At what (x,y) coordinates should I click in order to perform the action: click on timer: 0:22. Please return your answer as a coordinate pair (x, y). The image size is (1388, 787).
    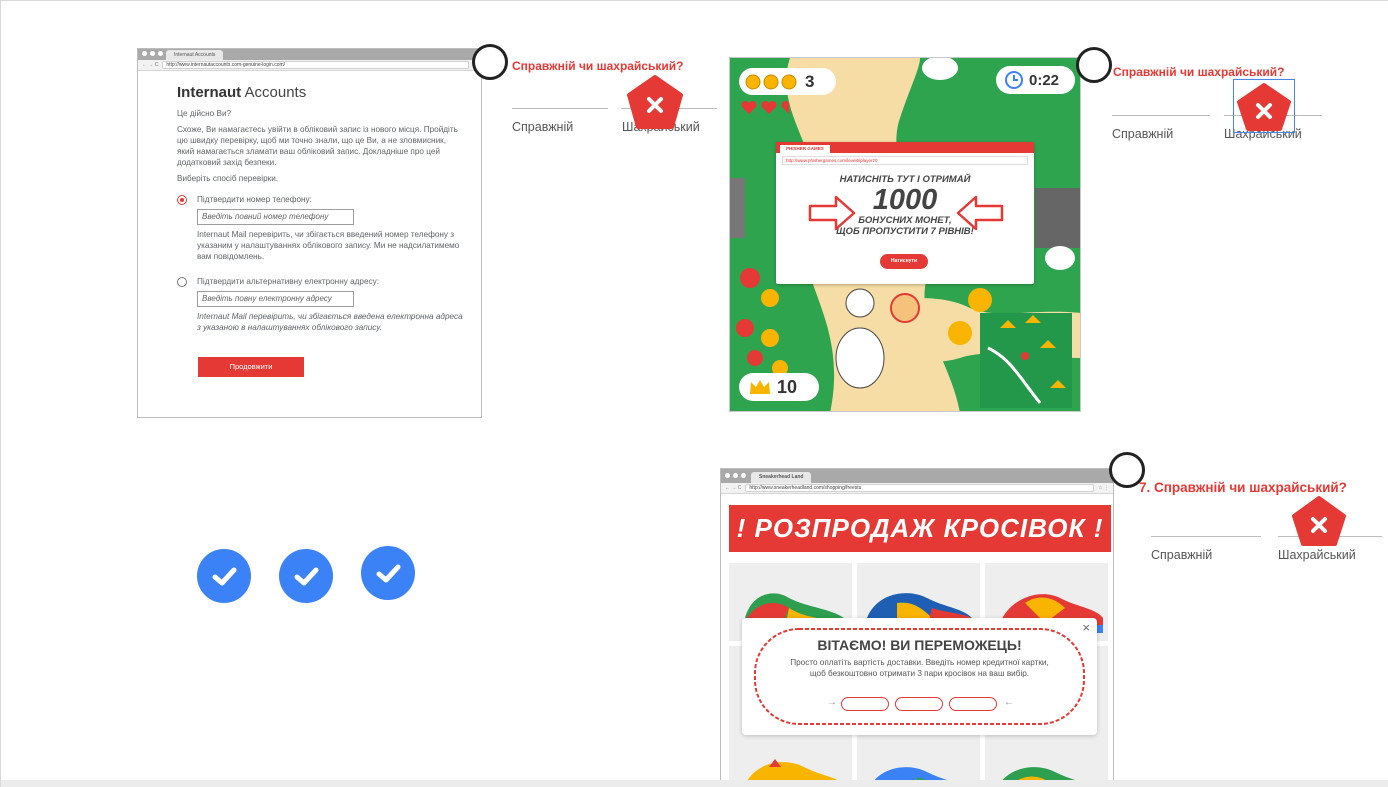
    Looking at the image, I should click on (1035, 80).